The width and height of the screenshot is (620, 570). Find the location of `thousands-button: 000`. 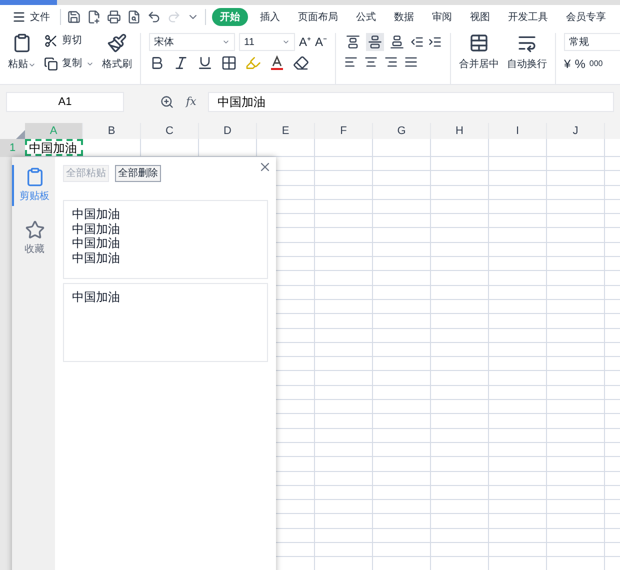

thousands-button: 000 is located at coordinates (596, 64).